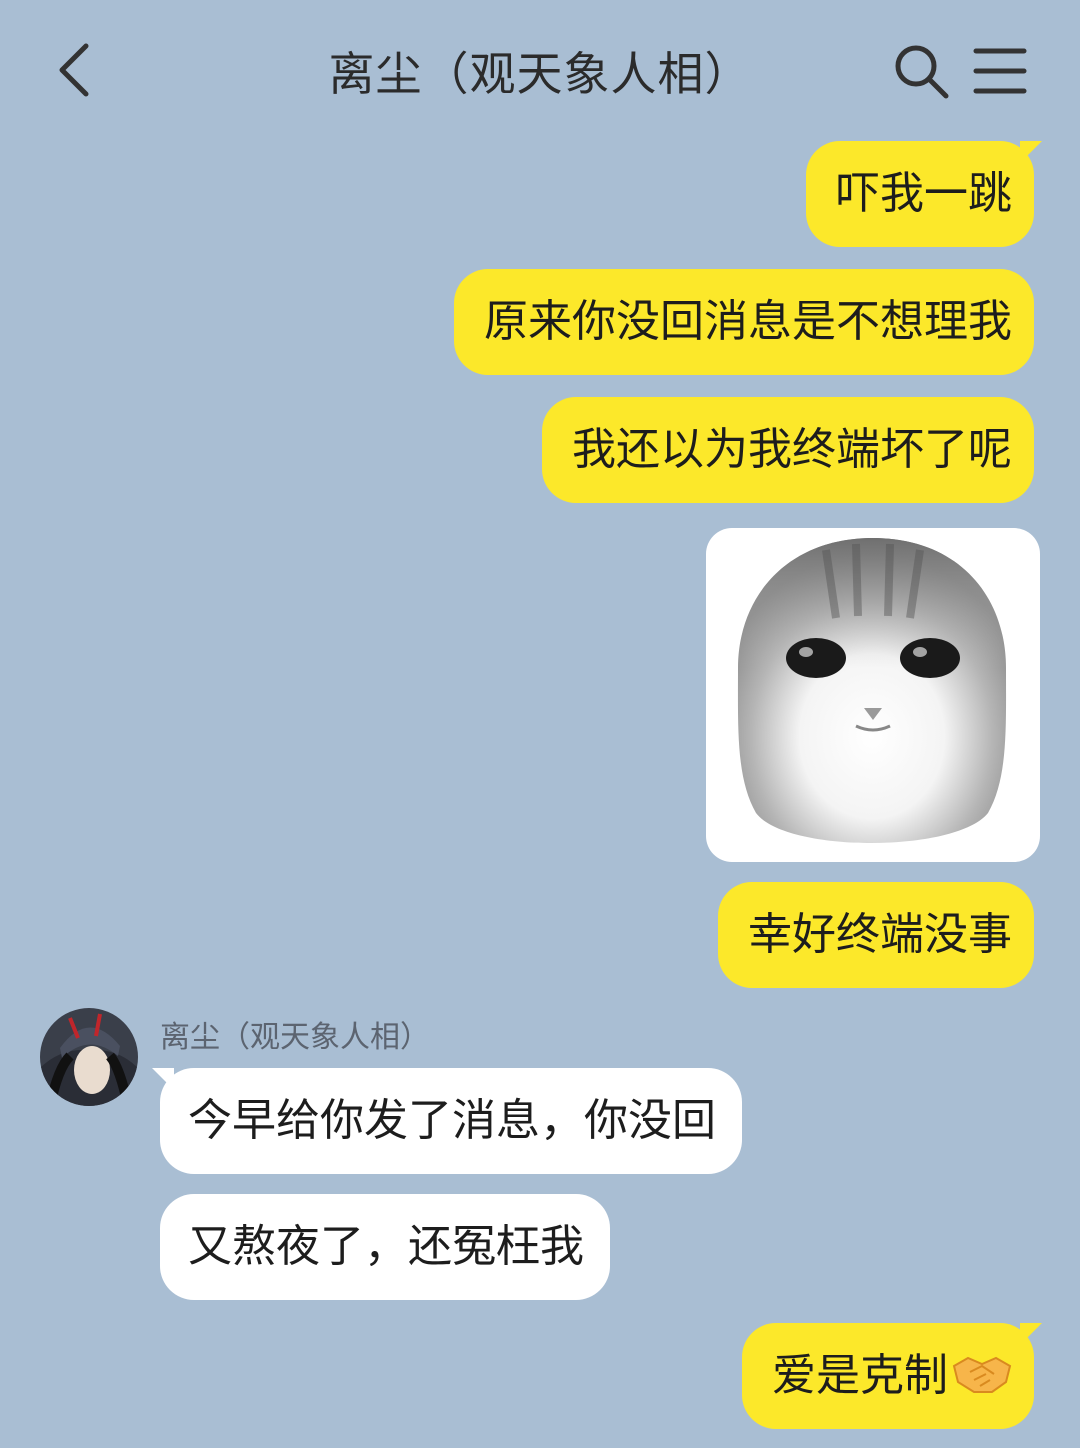 This screenshot has height=1448, width=1080. I want to click on crying-cat-sticker, so click(873, 695).